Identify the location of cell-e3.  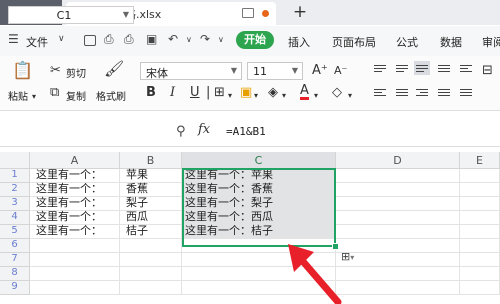
(480, 204).